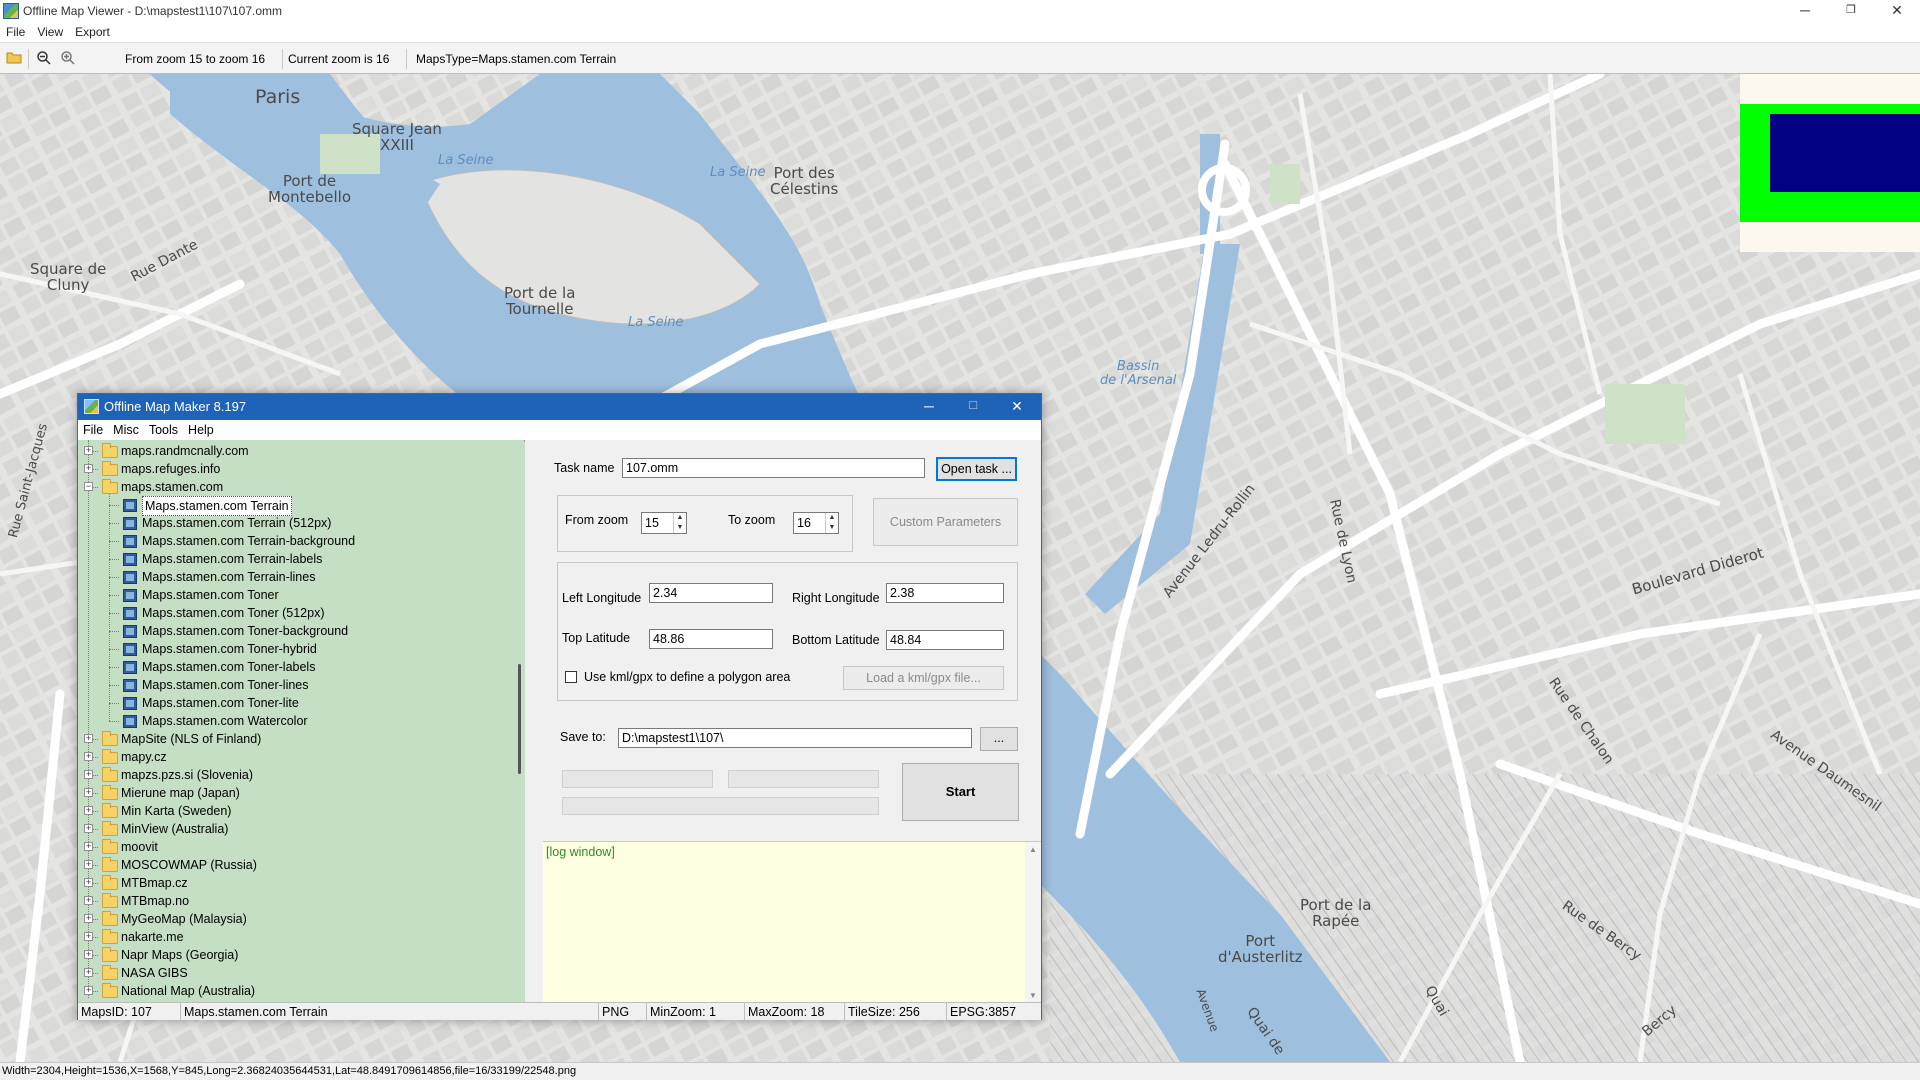 This screenshot has height=1080, width=1920. I want to click on tree-map-item: Maps.stamen.com Terrain-labels, so click(296, 559).